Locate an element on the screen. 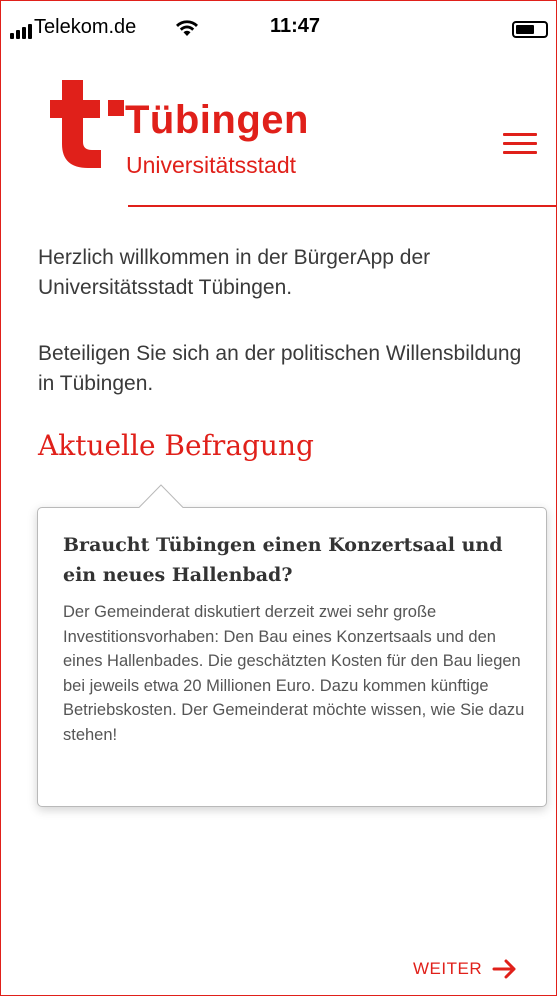  carrier-name: Telekom.de is located at coordinates (85, 27).